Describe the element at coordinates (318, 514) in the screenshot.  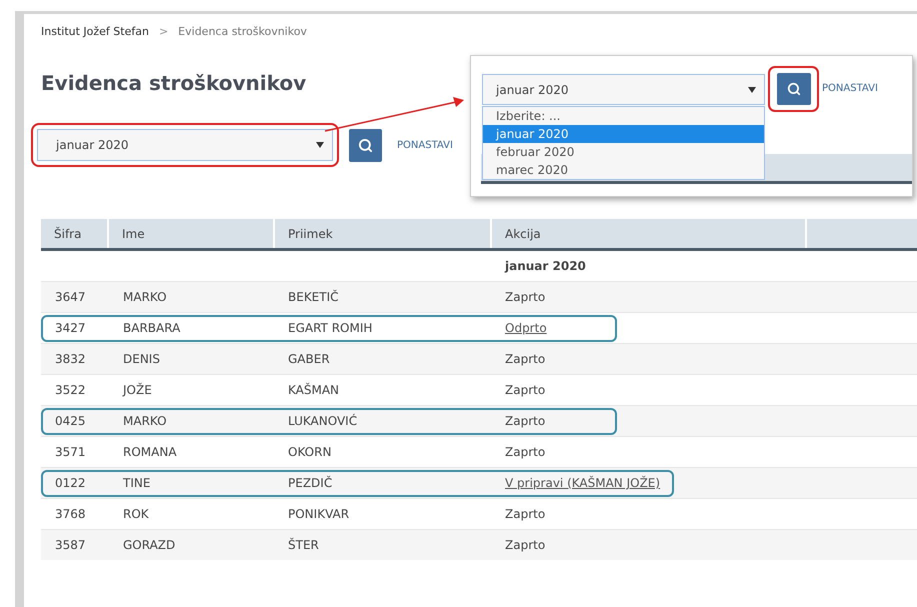
I see `table-cell-text: PONIKVAR` at that location.